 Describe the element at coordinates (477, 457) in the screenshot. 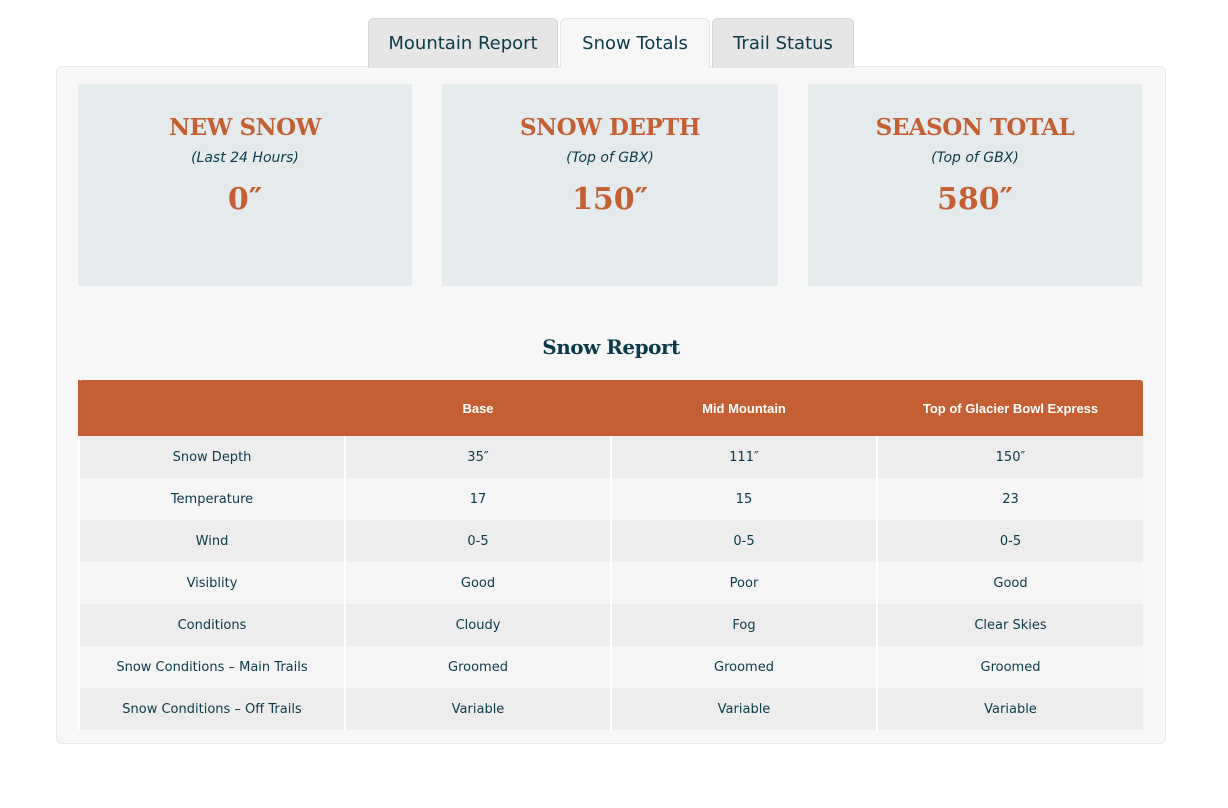

I see `table-cell: 35″` at that location.